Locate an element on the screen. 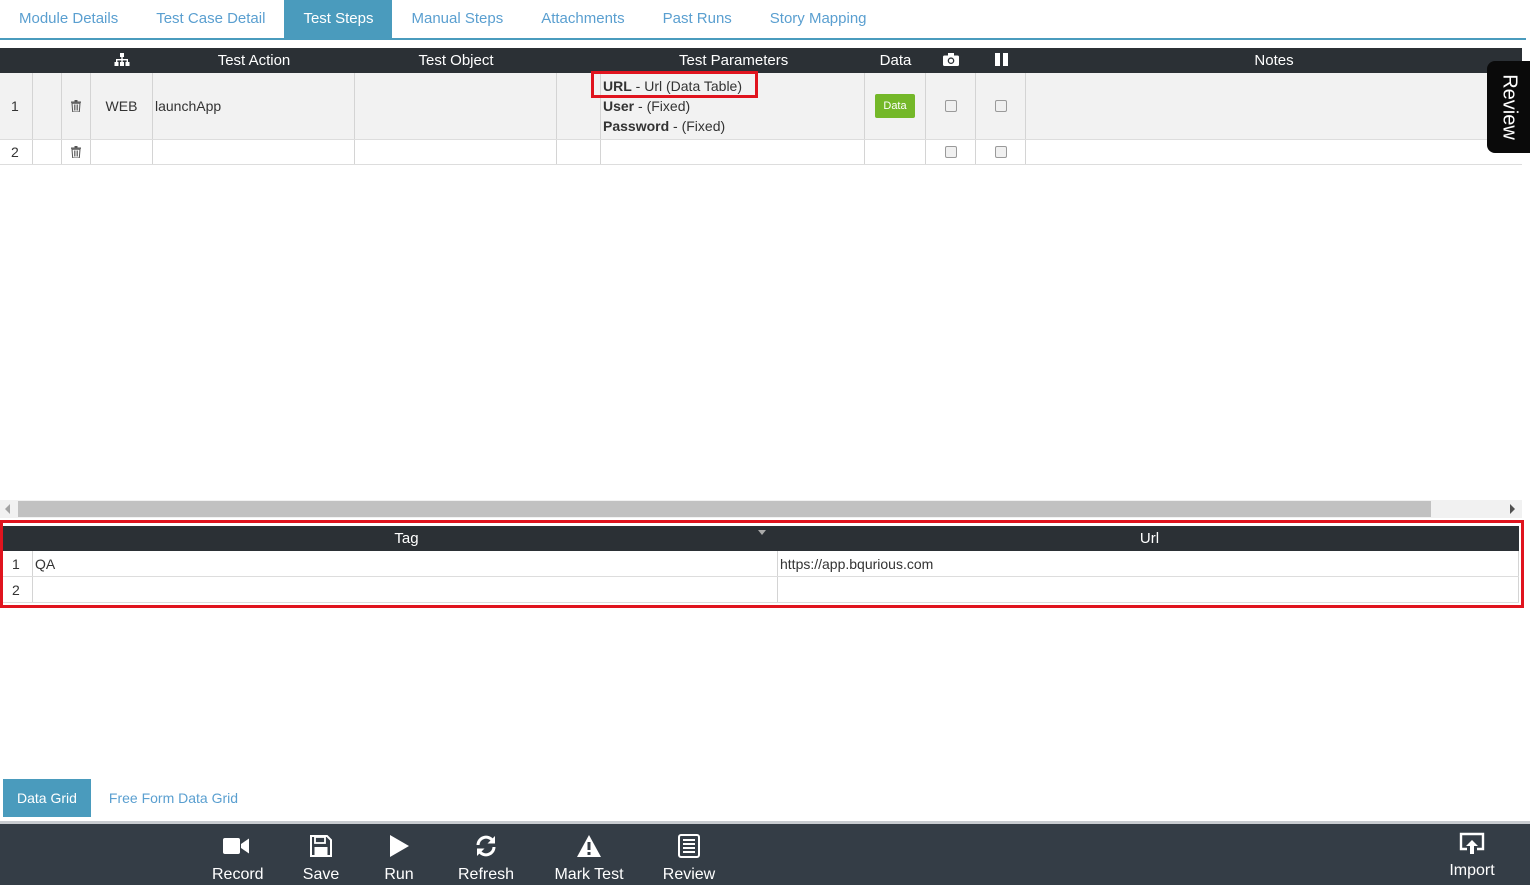  review-side-tab-label: Review is located at coordinates (1509, 107).